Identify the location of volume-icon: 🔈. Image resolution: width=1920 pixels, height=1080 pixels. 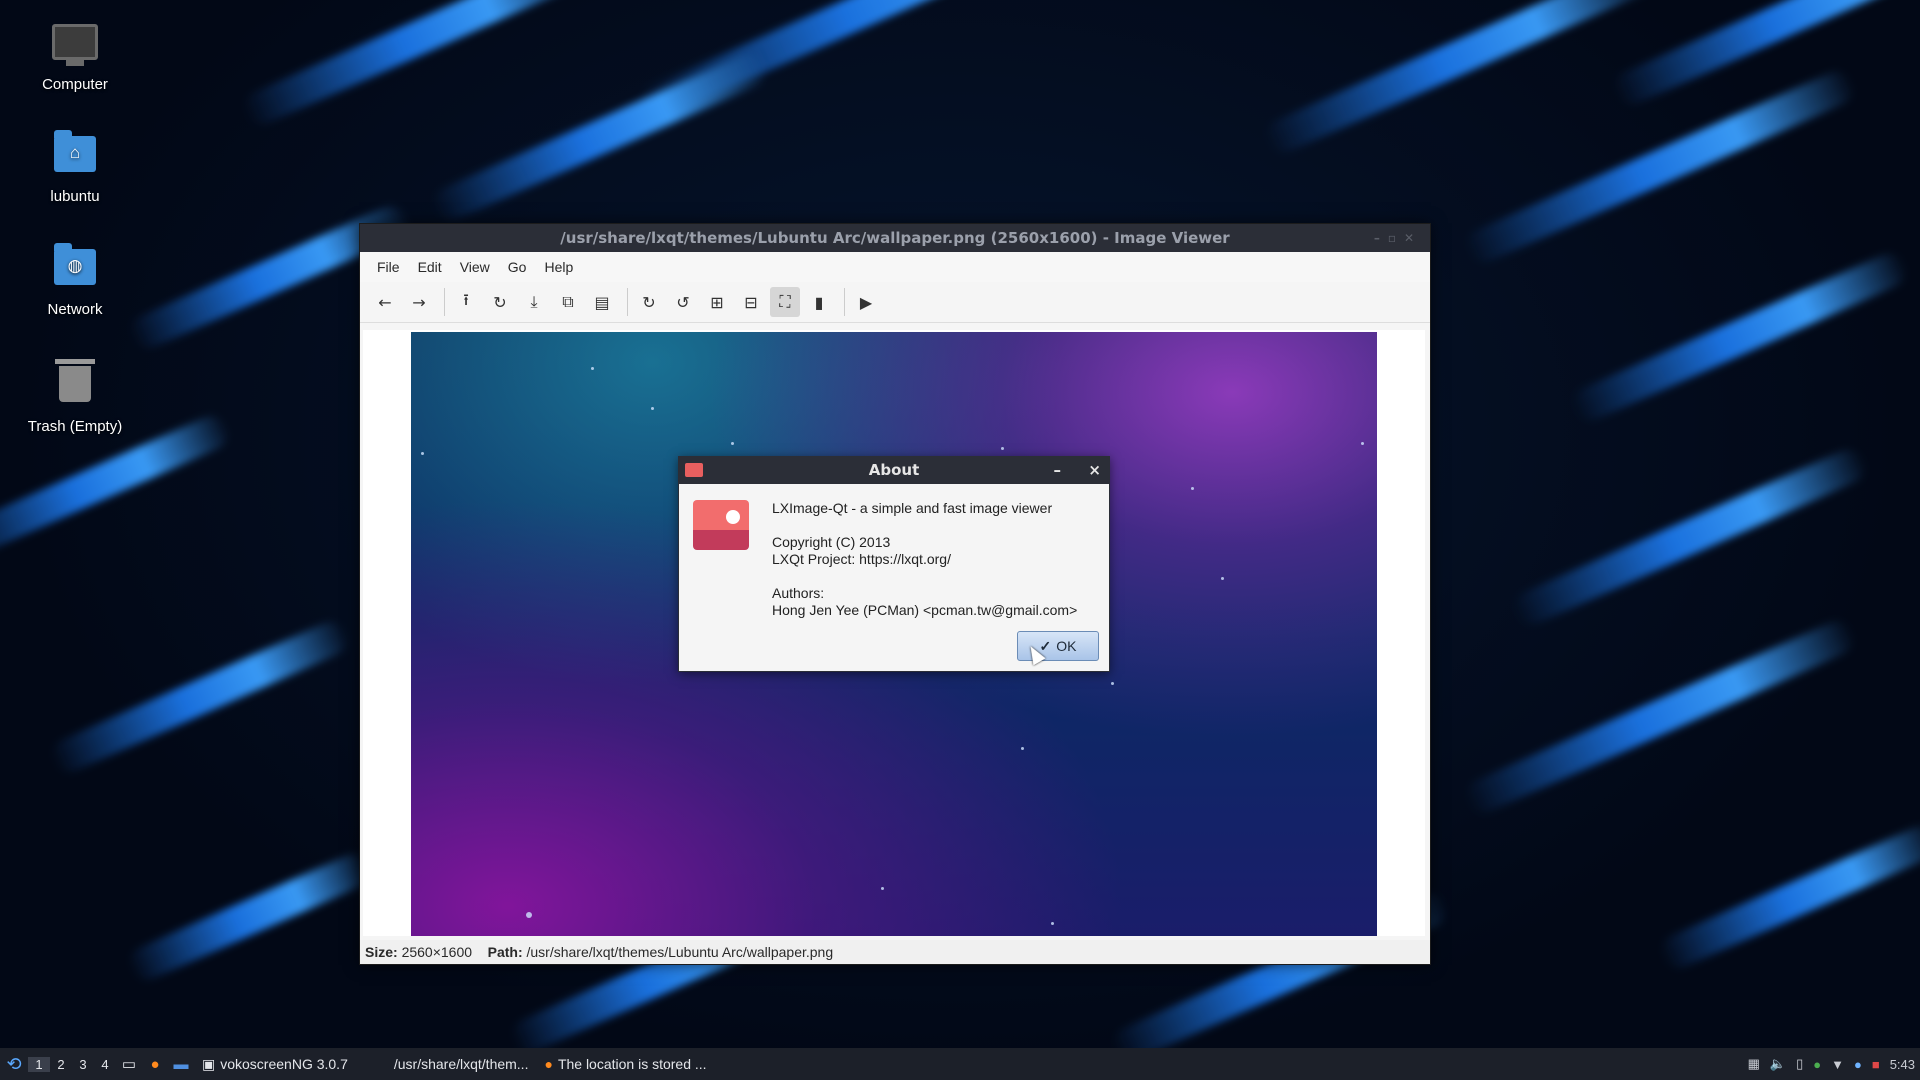
(1778, 1064).